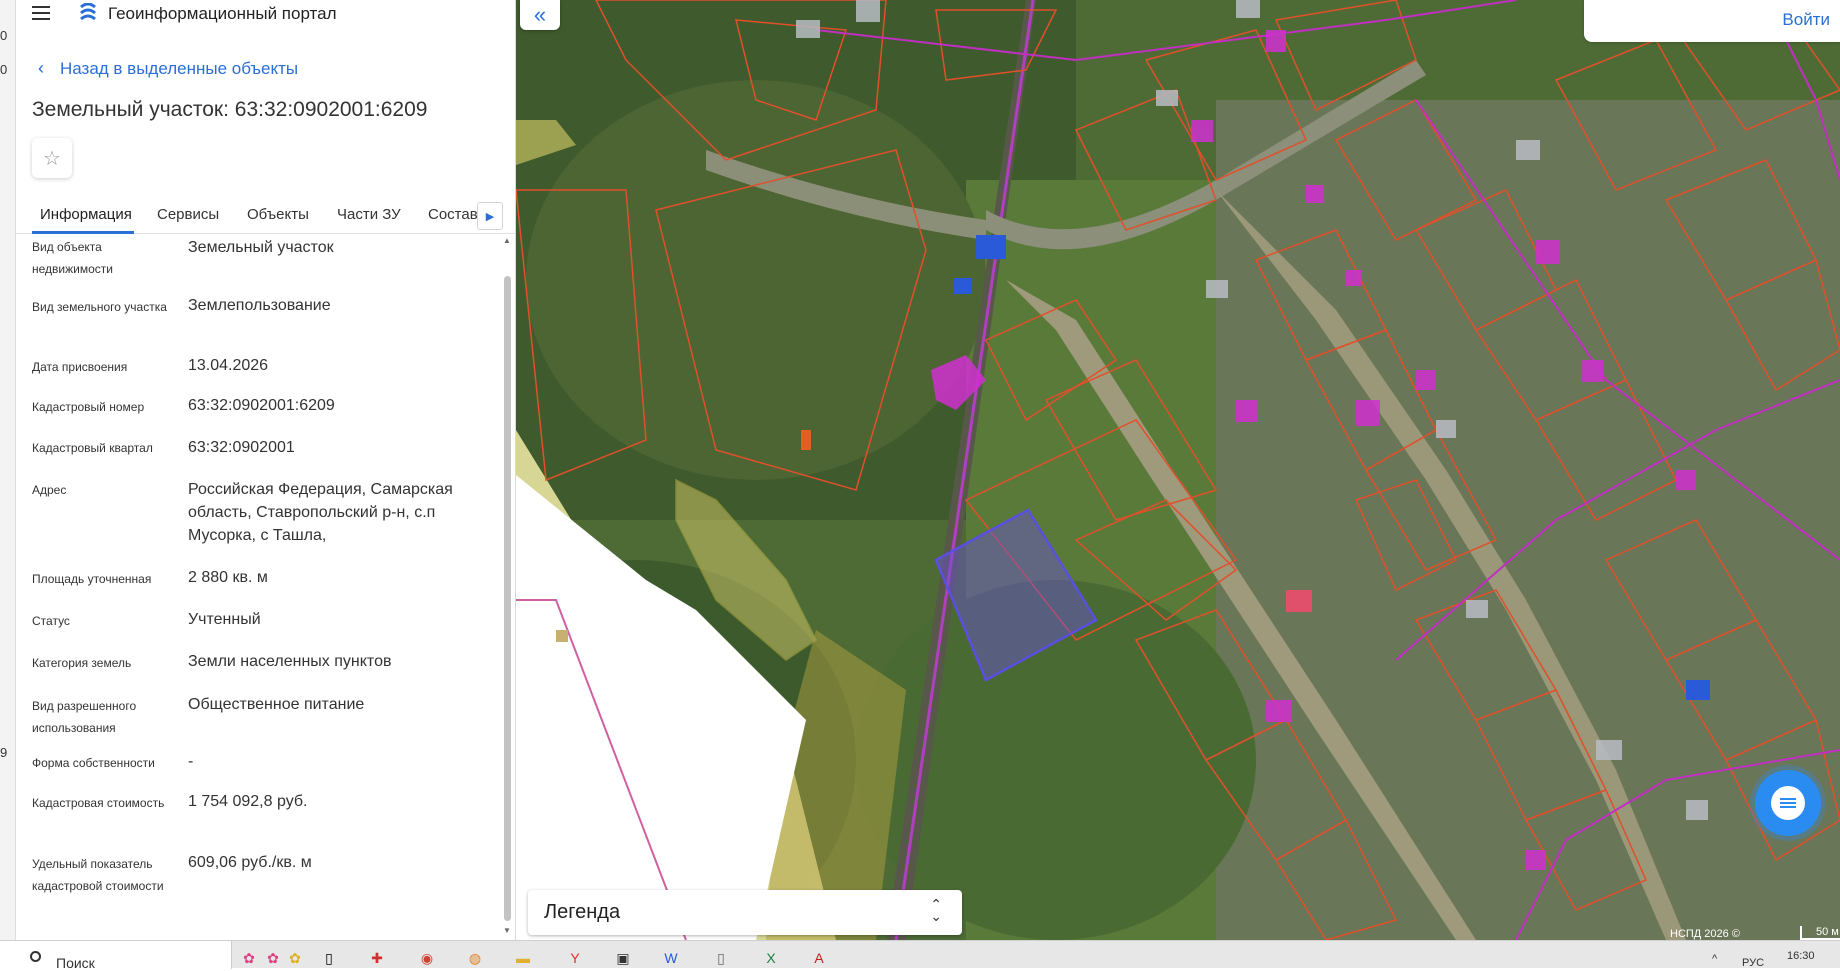 The width and height of the screenshot is (1840, 971). What do you see at coordinates (1753, 963) in the screenshot?
I see `input-language: РУС` at bounding box center [1753, 963].